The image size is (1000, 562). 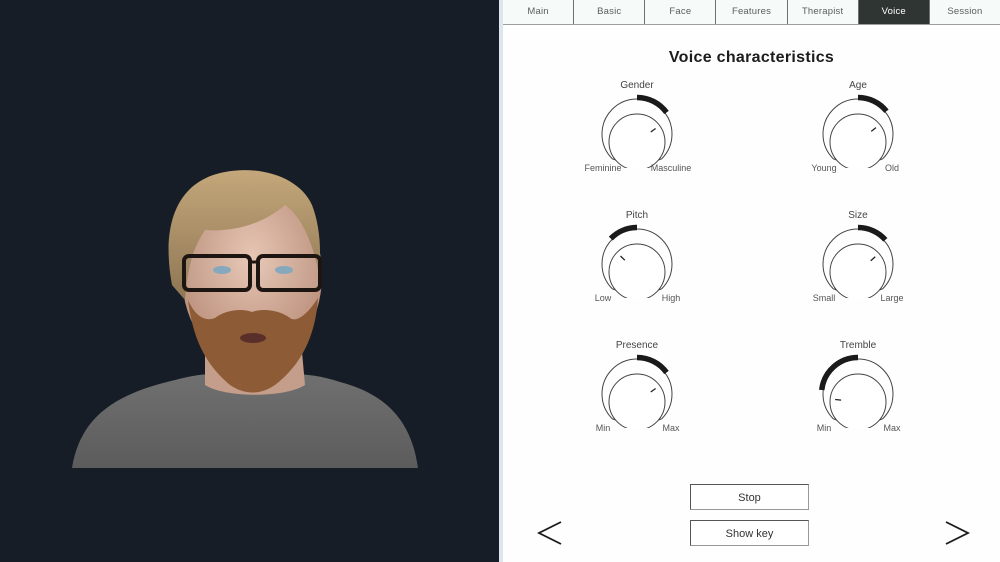 What do you see at coordinates (965, 12) in the screenshot?
I see `tab-session: Session` at bounding box center [965, 12].